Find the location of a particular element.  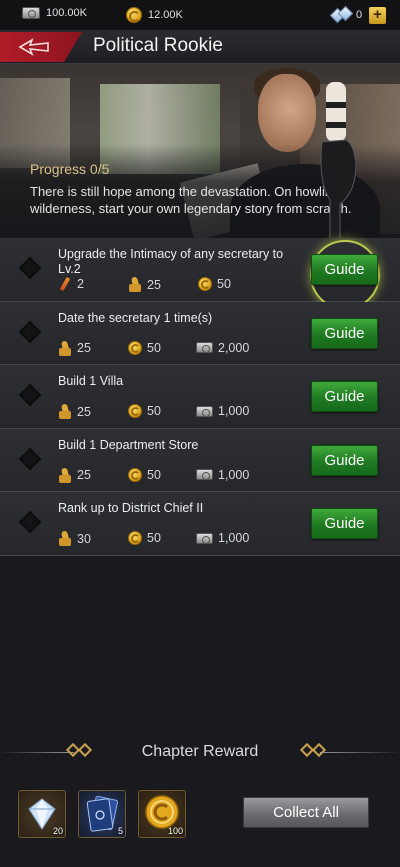

task-title: Build 1 Villa is located at coordinates (91, 381).